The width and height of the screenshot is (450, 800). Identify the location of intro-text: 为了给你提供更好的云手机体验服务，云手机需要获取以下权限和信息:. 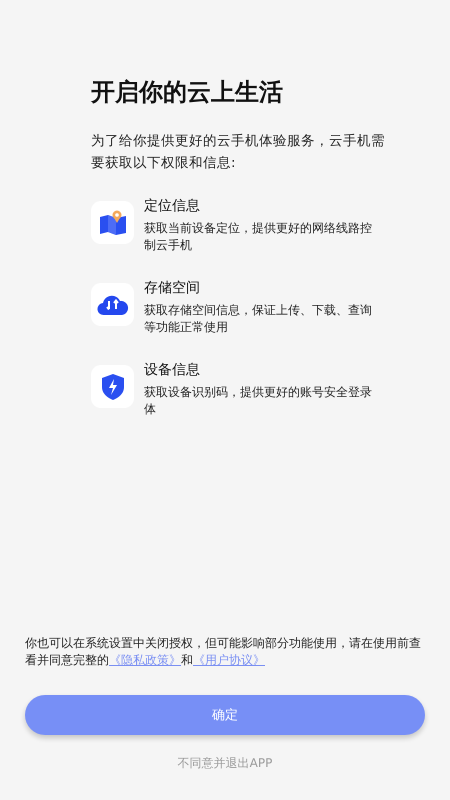
(238, 152).